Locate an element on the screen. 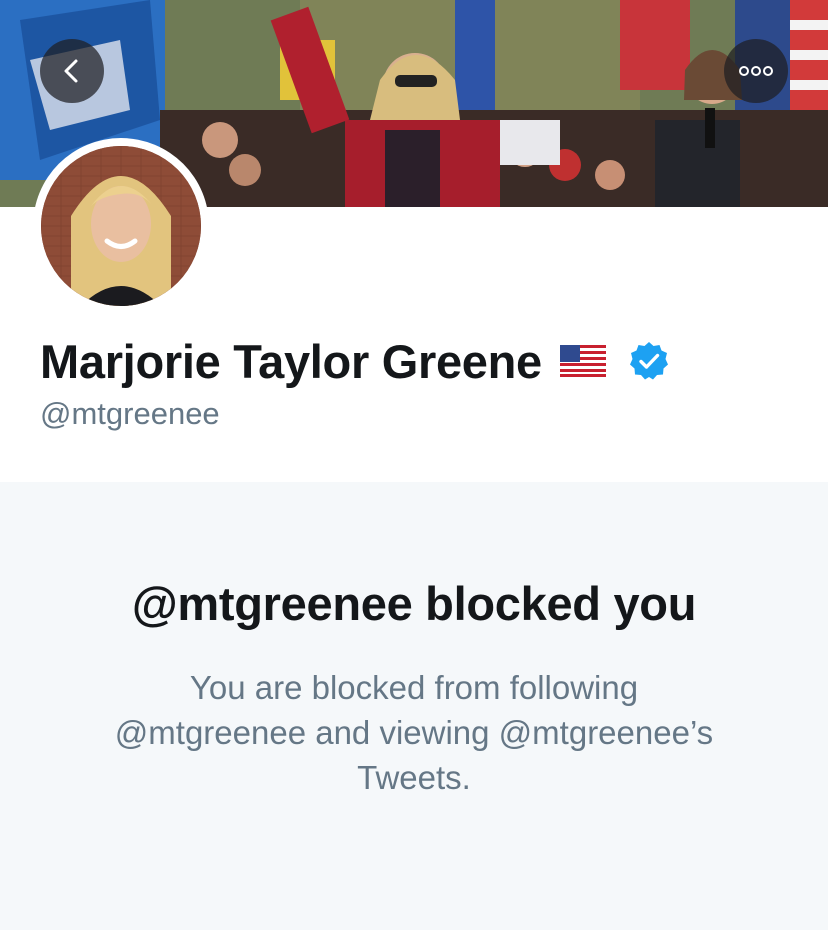 This screenshot has height=930, width=828. more-options-button is located at coordinates (756, 71).